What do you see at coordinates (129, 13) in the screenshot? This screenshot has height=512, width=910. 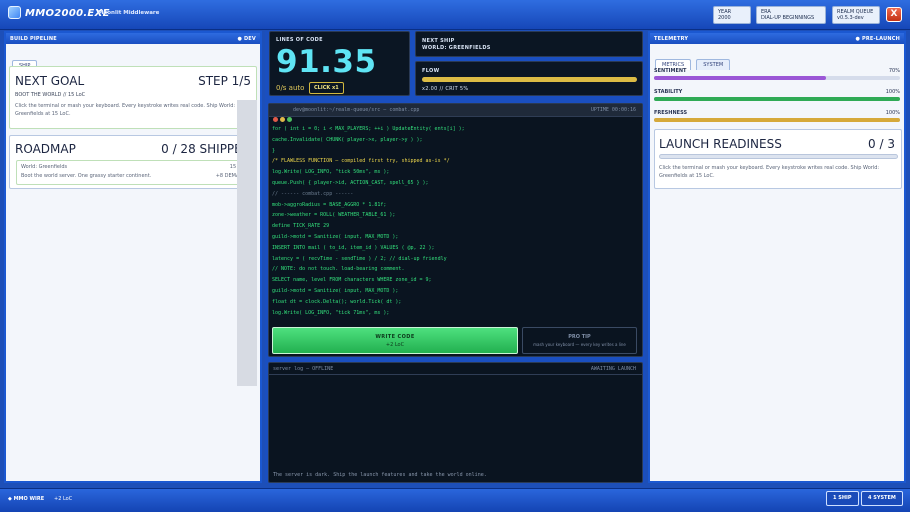 I see `app-subtitle: Moonlit Middleware` at bounding box center [129, 13].